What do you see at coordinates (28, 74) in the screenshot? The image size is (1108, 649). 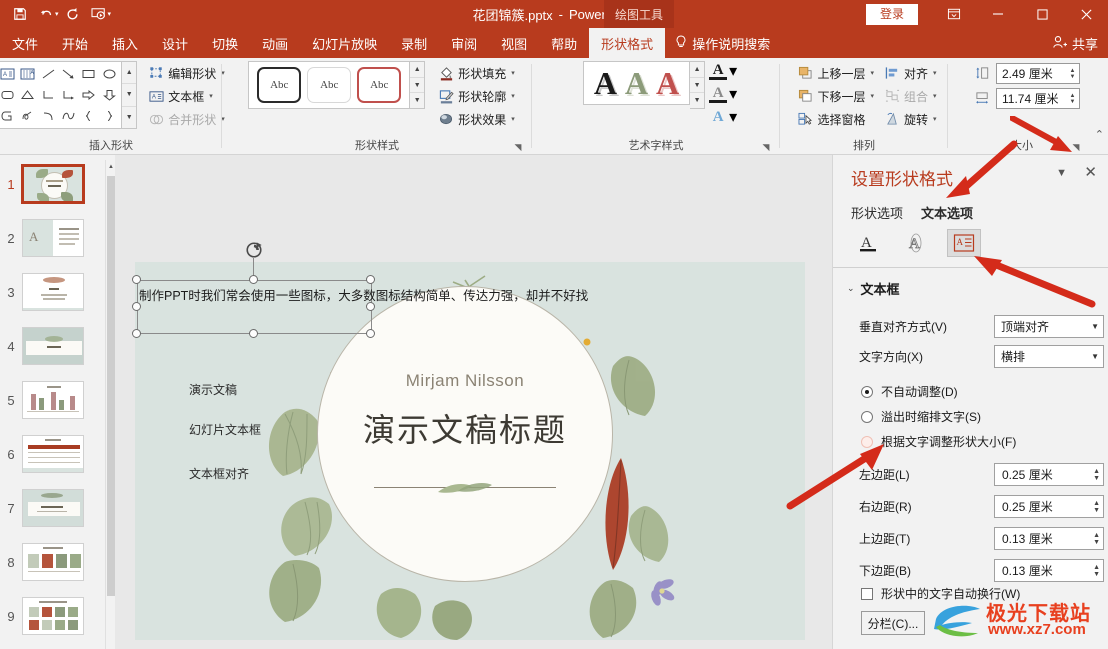 I see `shape-vertical-textbox-icon: A` at bounding box center [28, 74].